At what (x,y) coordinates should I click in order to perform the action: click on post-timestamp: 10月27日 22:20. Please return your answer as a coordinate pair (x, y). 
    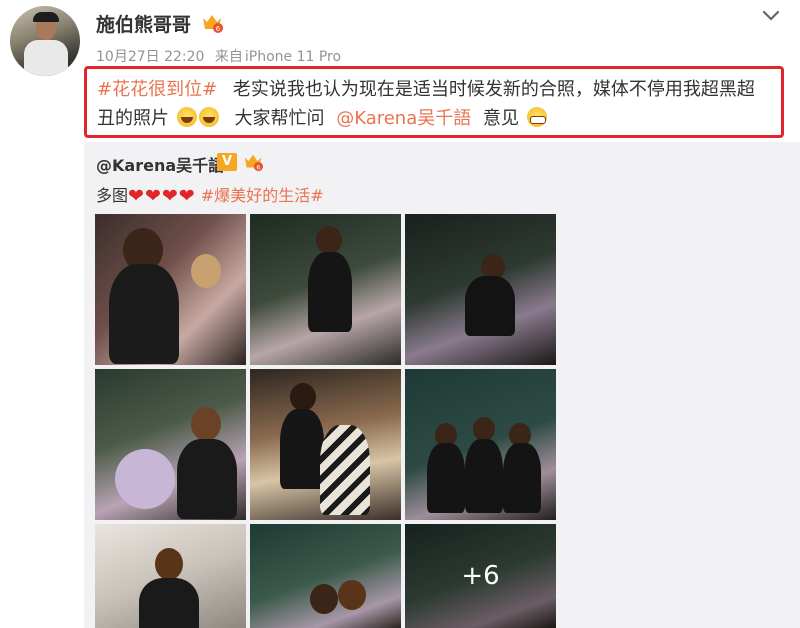
    Looking at the image, I should click on (150, 57).